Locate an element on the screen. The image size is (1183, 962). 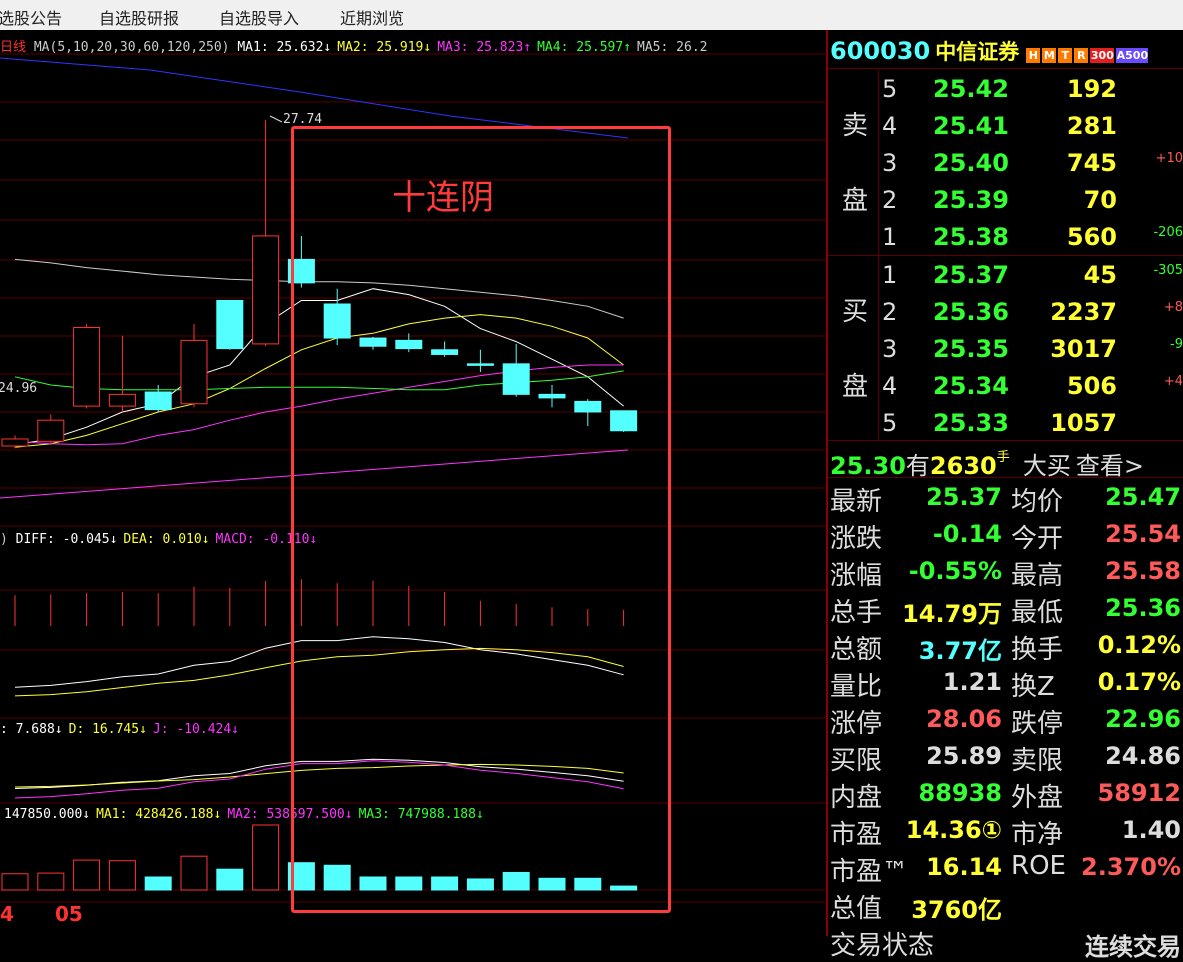
sell-level-price: 25.39 is located at coordinates (971, 200).